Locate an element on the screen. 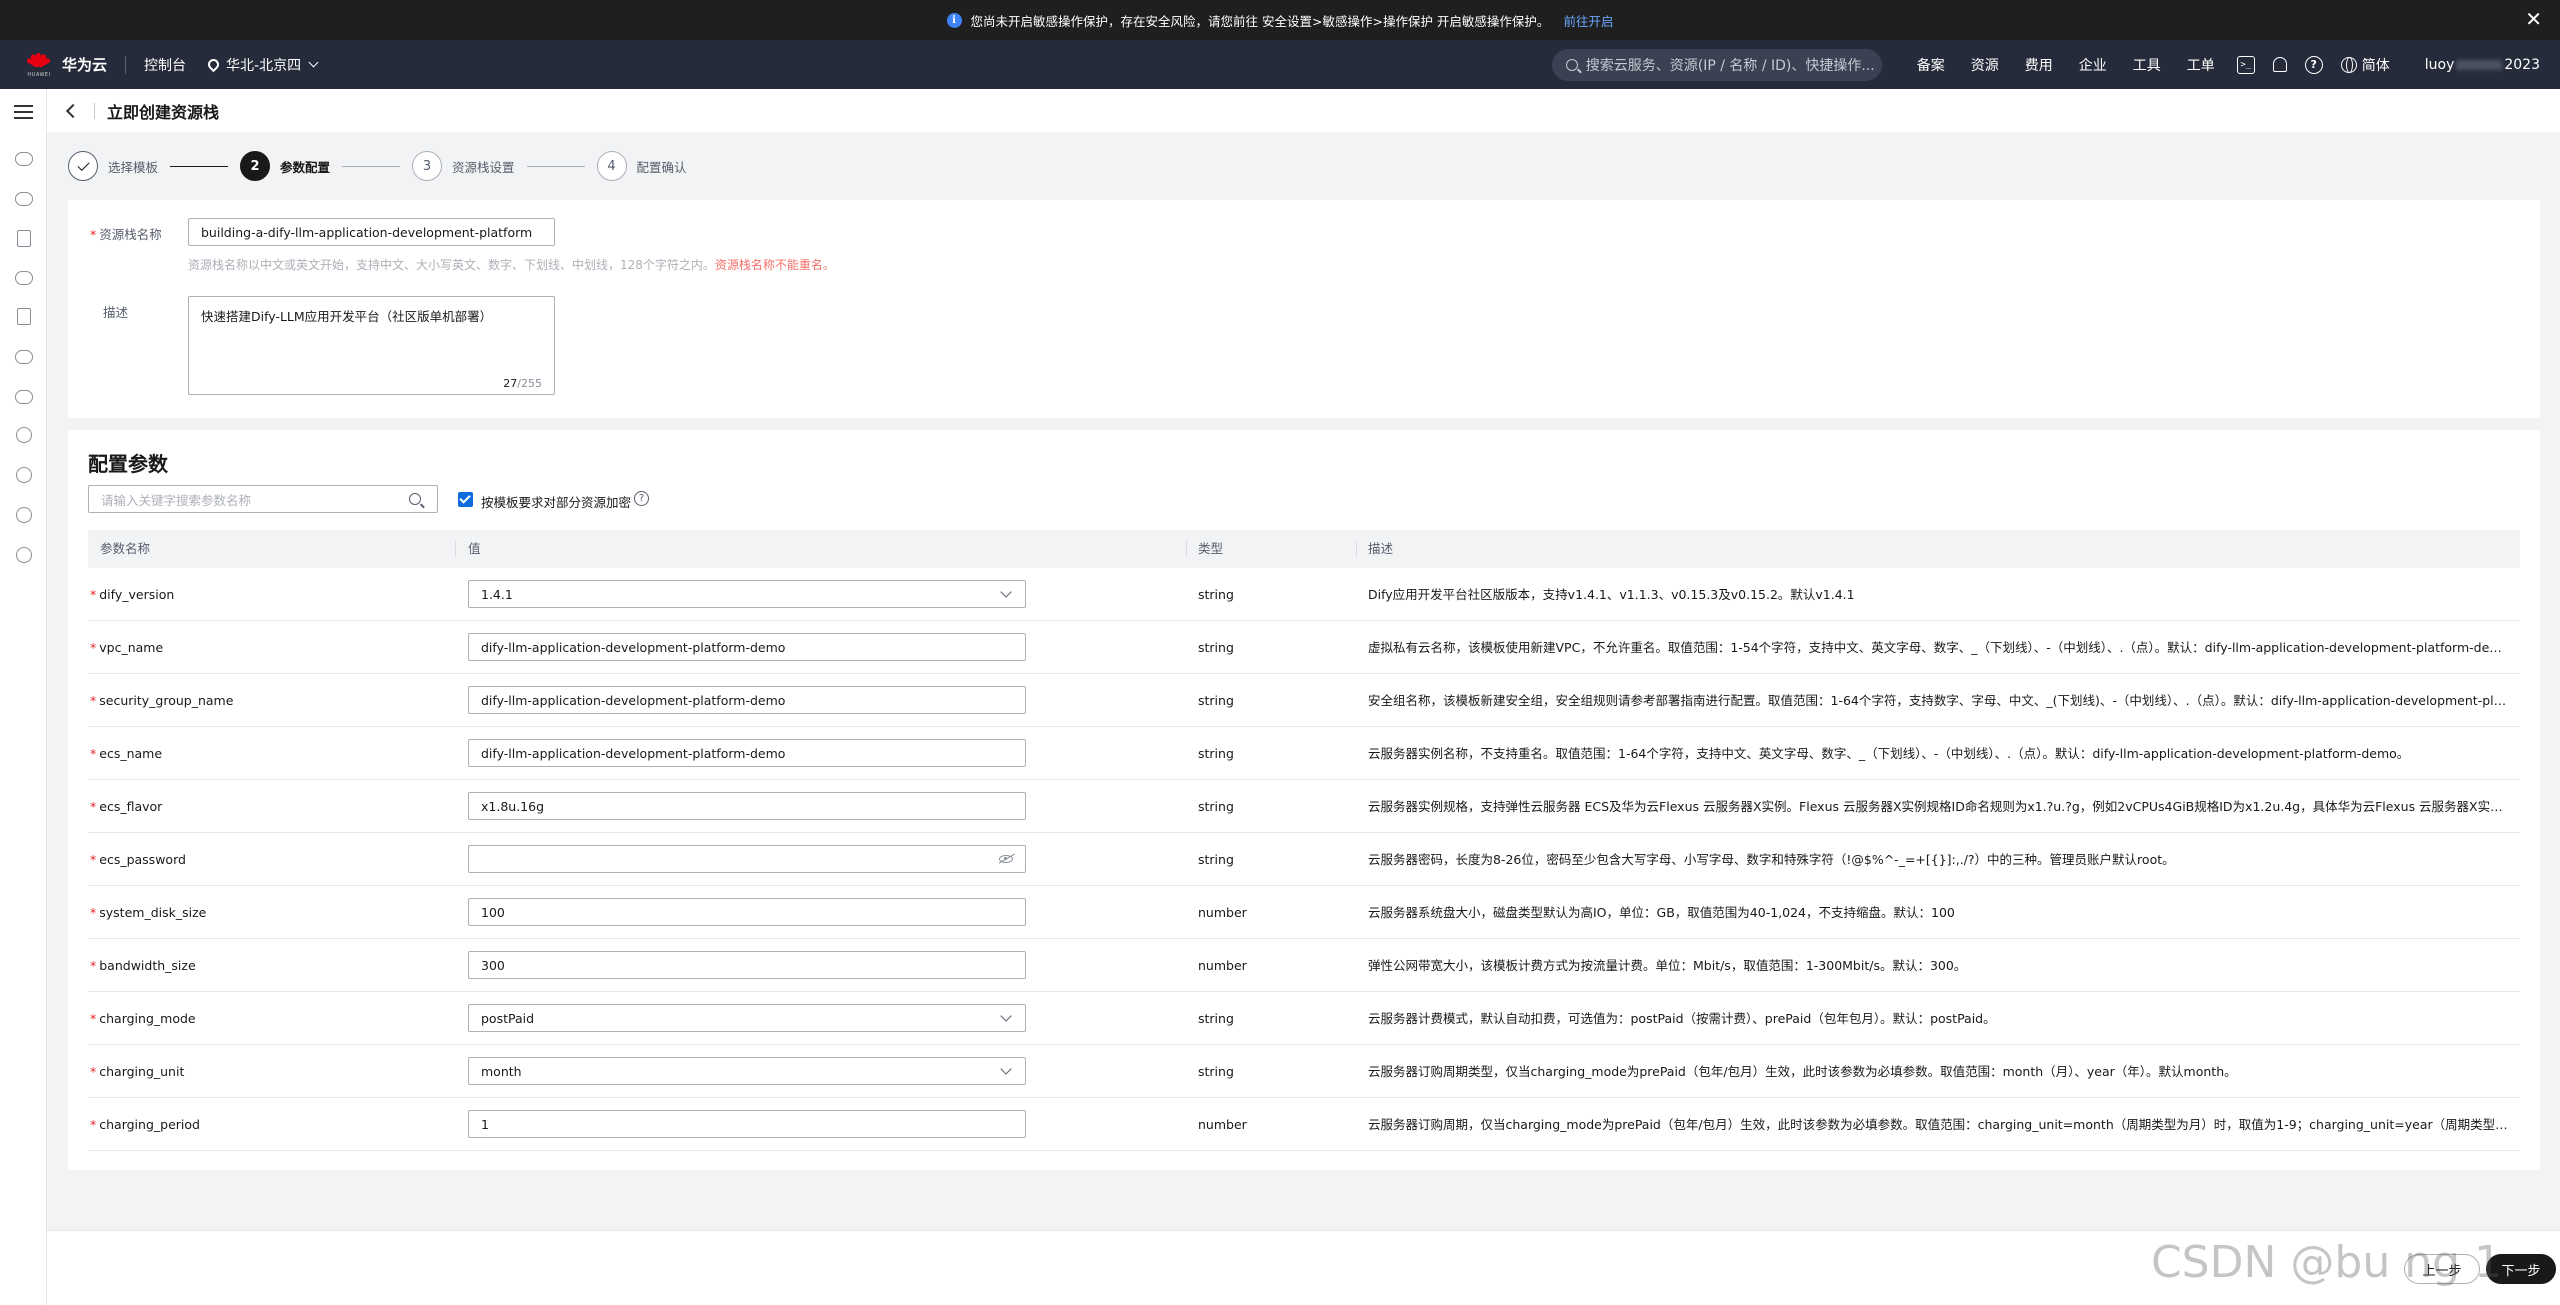  page-footer is located at coordinates (1303, 1267).